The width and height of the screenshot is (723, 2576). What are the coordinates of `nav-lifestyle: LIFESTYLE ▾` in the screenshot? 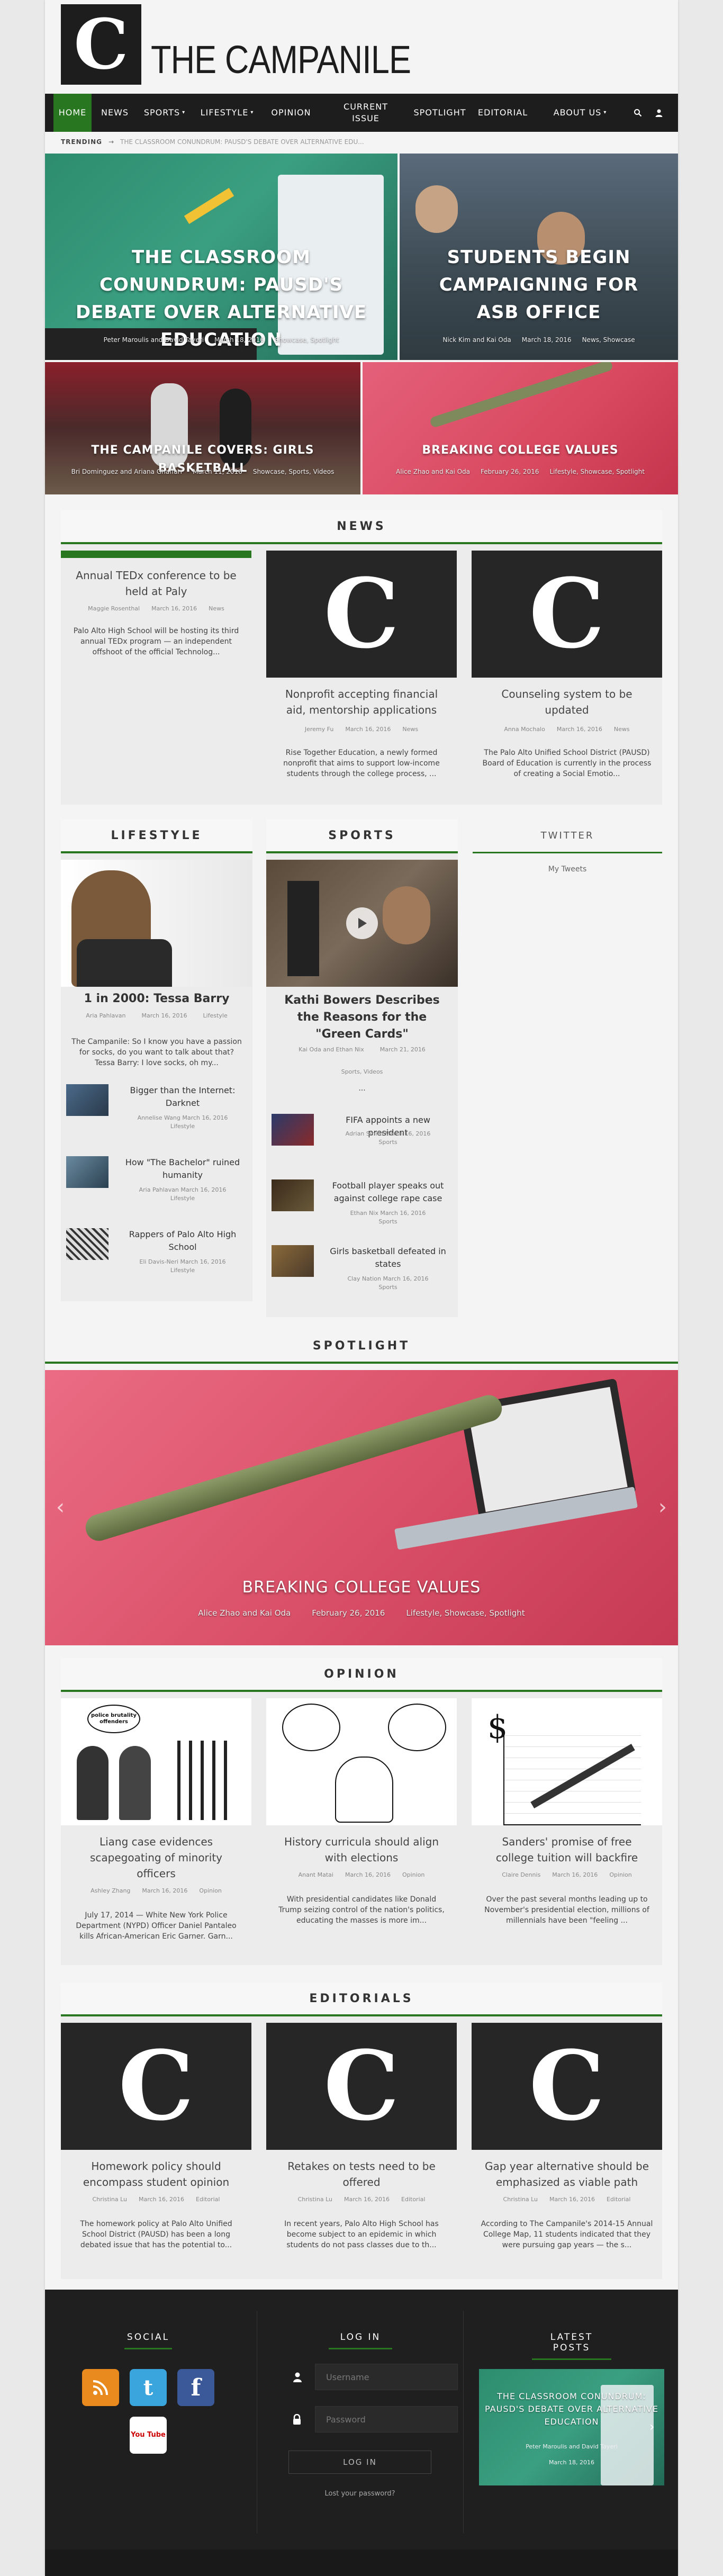 It's located at (227, 113).